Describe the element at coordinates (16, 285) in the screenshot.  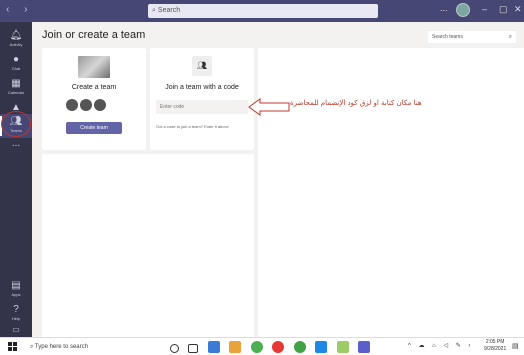
I see `apps-icon: ▤` at that location.